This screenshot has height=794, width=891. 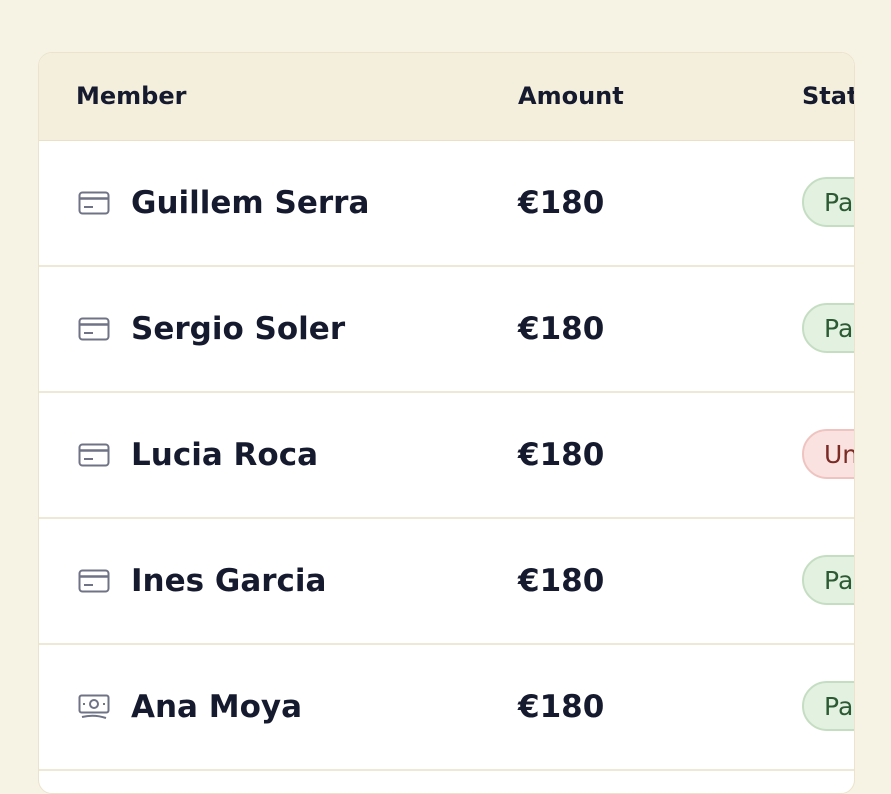 What do you see at coordinates (446, 97) in the screenshot?
I see `table-header: Member Amount Status` at bounding box center [446, 97].